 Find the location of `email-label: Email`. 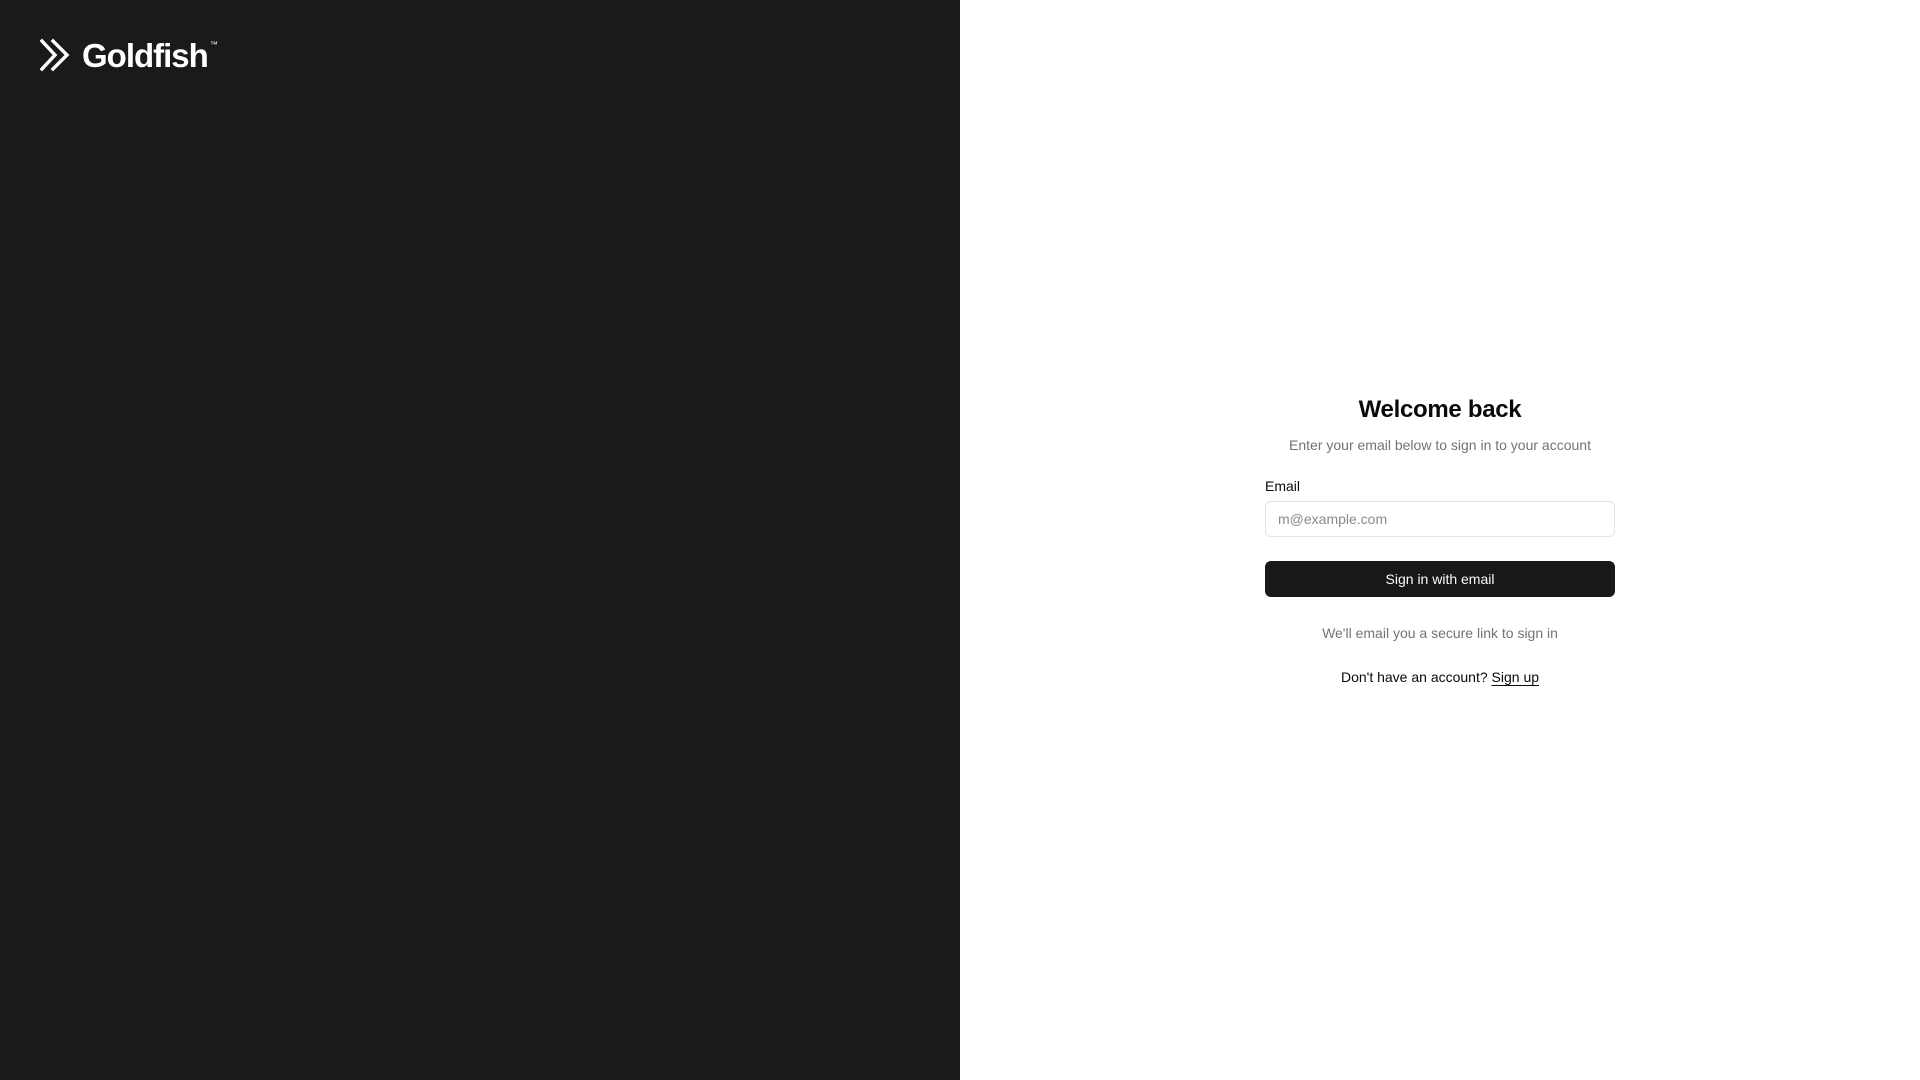

email-label: Email is located at coordinates (1283, 486).